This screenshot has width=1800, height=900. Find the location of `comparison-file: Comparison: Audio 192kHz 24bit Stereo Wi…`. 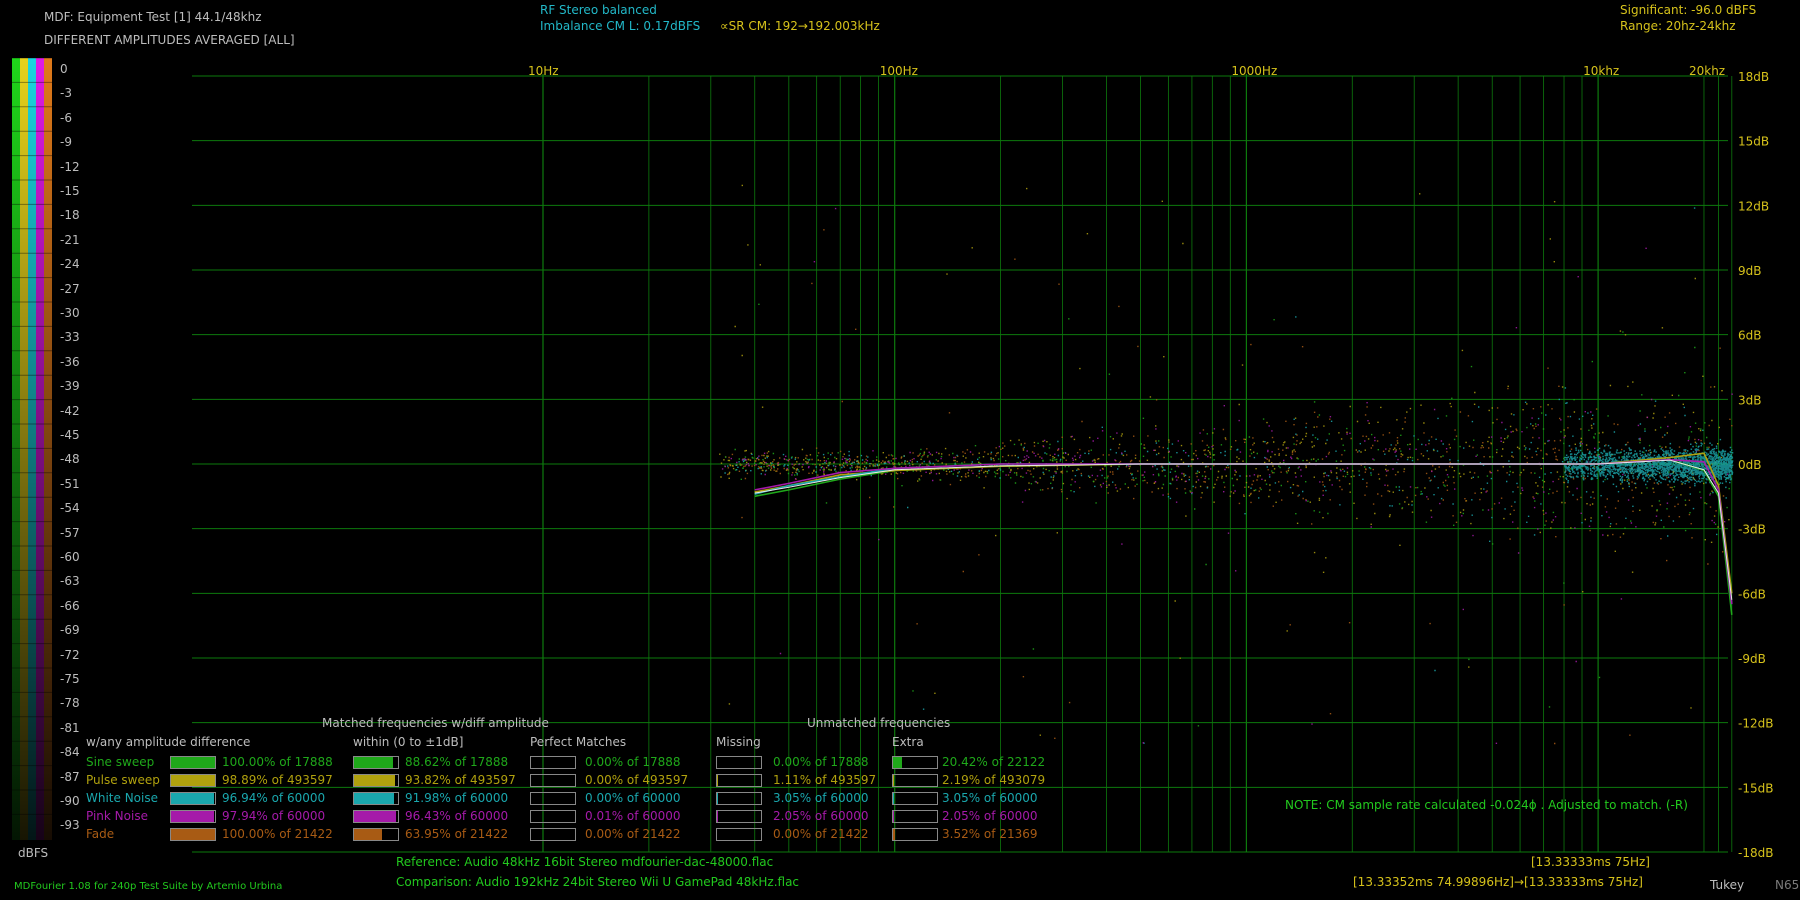

comparison-file: Comparison: Audio 192kHz 24bit Stereo Wi… is located at coordinates (598, 882).